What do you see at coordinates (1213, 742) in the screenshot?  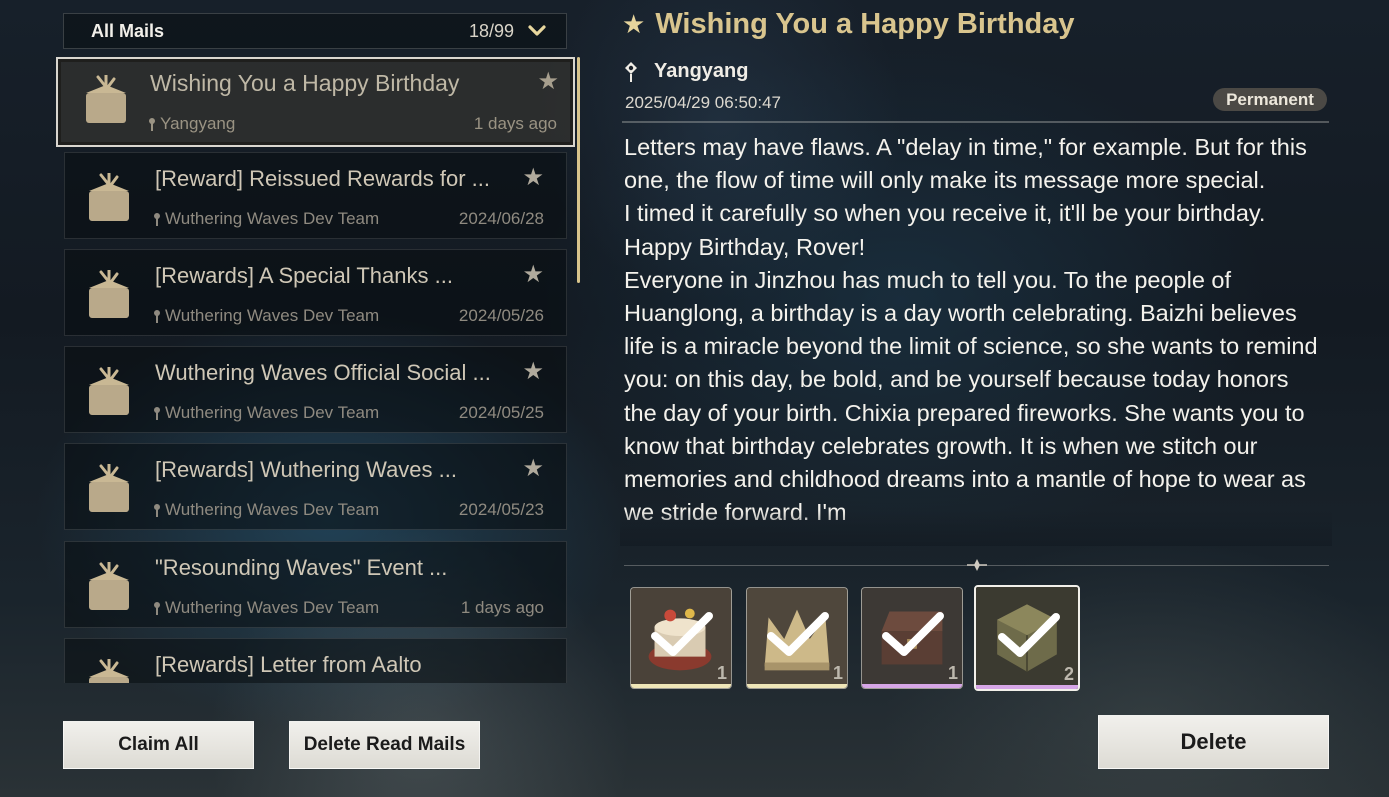 I see `delete-button: Delete` at bounding box center [1213, 742].